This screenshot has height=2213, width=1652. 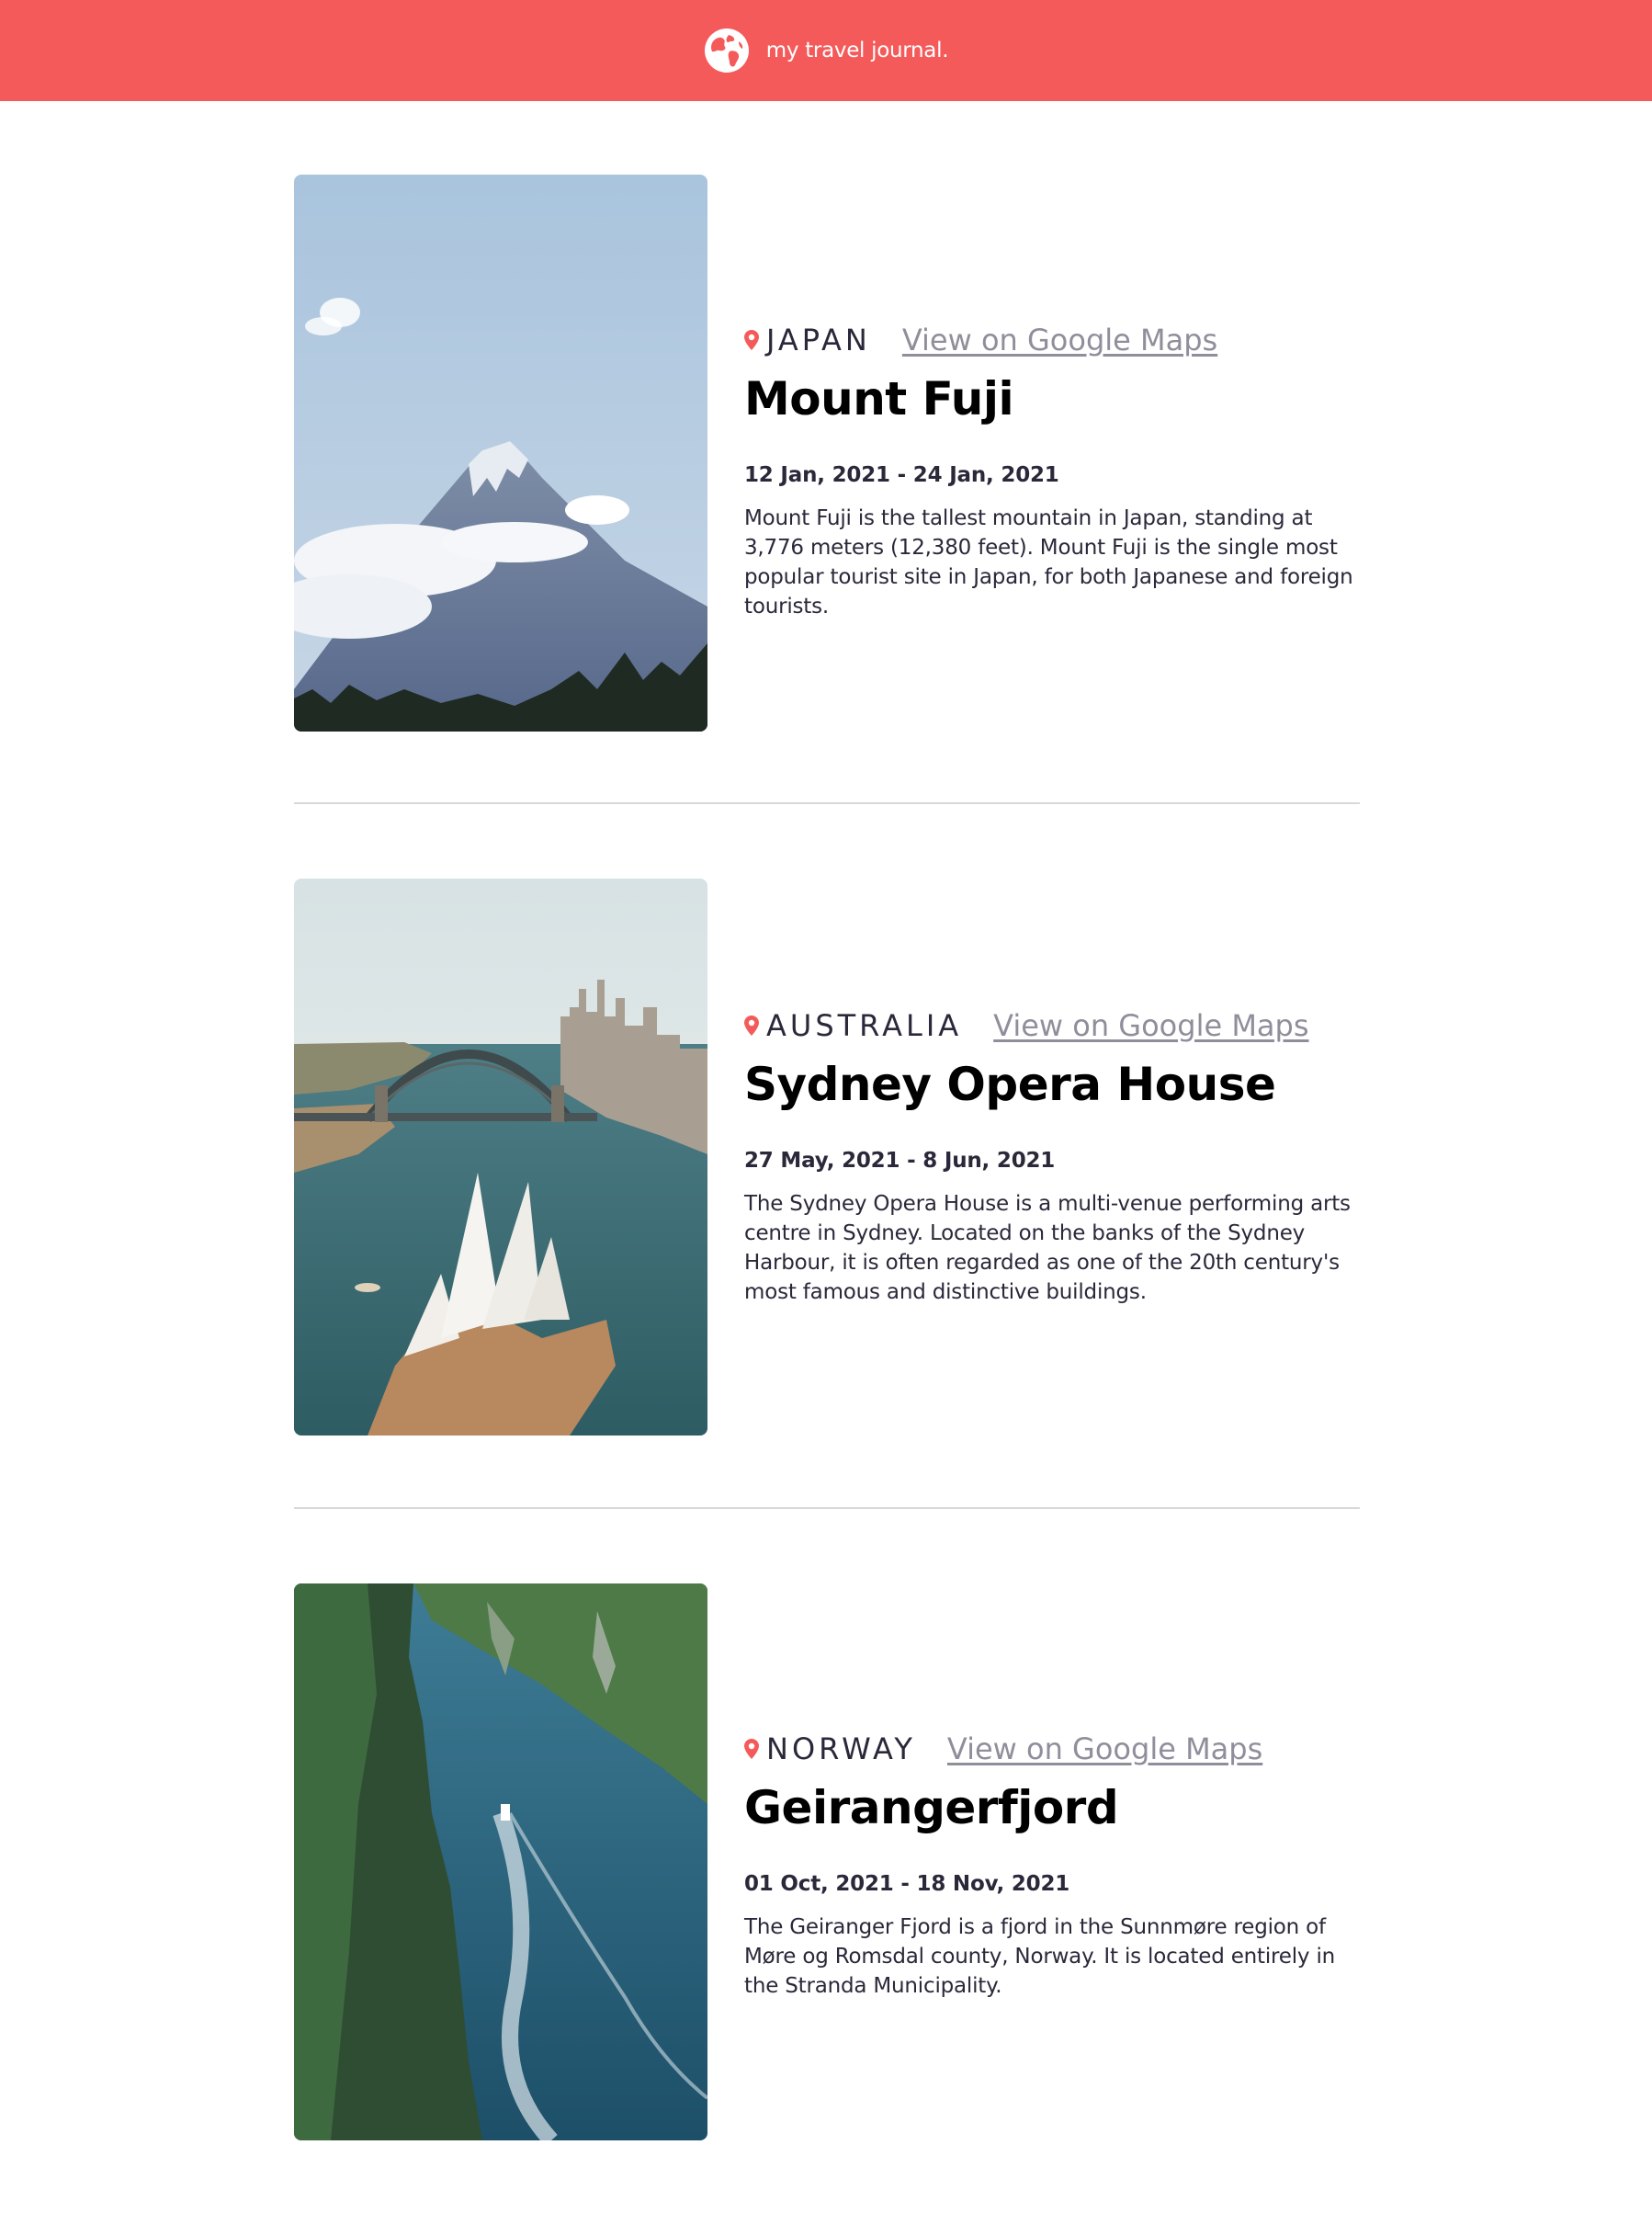 I want to click on location-row: NORWAY View on Google Maps, so click(x=1052, y=1749).